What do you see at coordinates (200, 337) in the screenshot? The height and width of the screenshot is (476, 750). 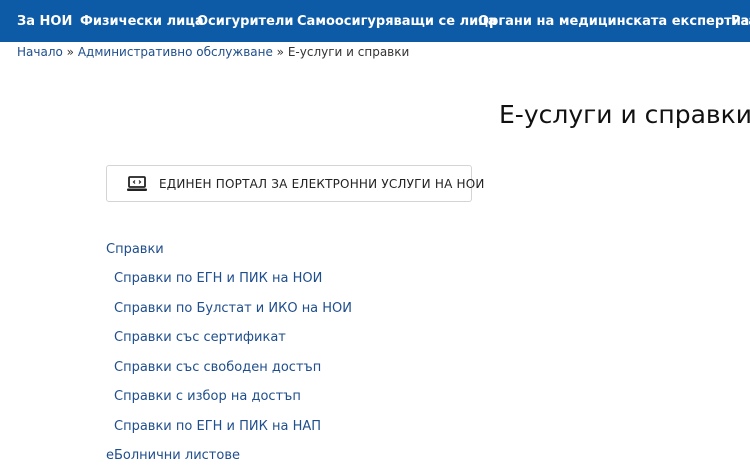 I see `spravki-sertifikat-link: Справки със сертификат` at bounding box center [200, 337].